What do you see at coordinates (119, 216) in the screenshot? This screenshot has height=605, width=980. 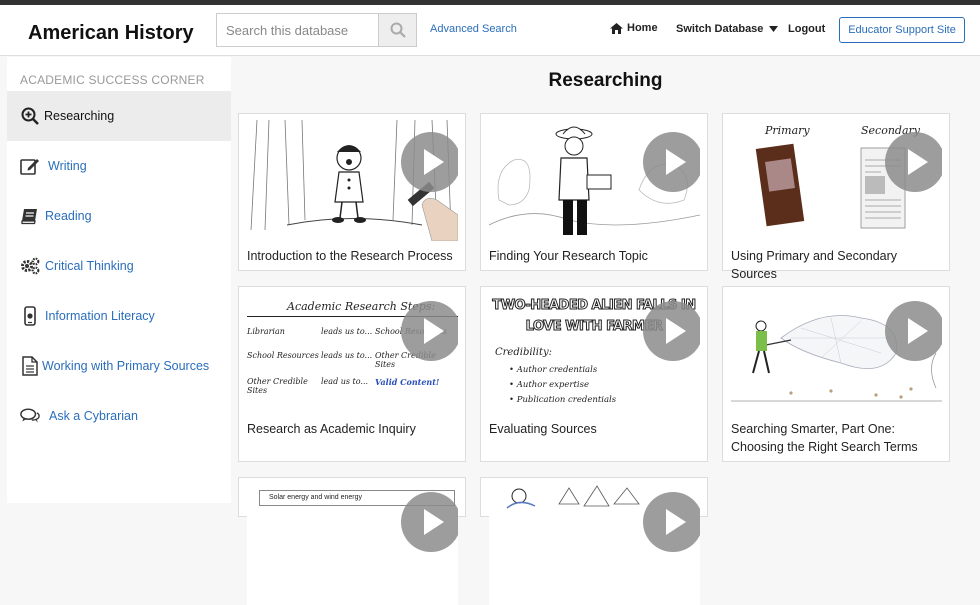 I see `sidebar-item-reading: Reading` at bounding box center [119, 216].